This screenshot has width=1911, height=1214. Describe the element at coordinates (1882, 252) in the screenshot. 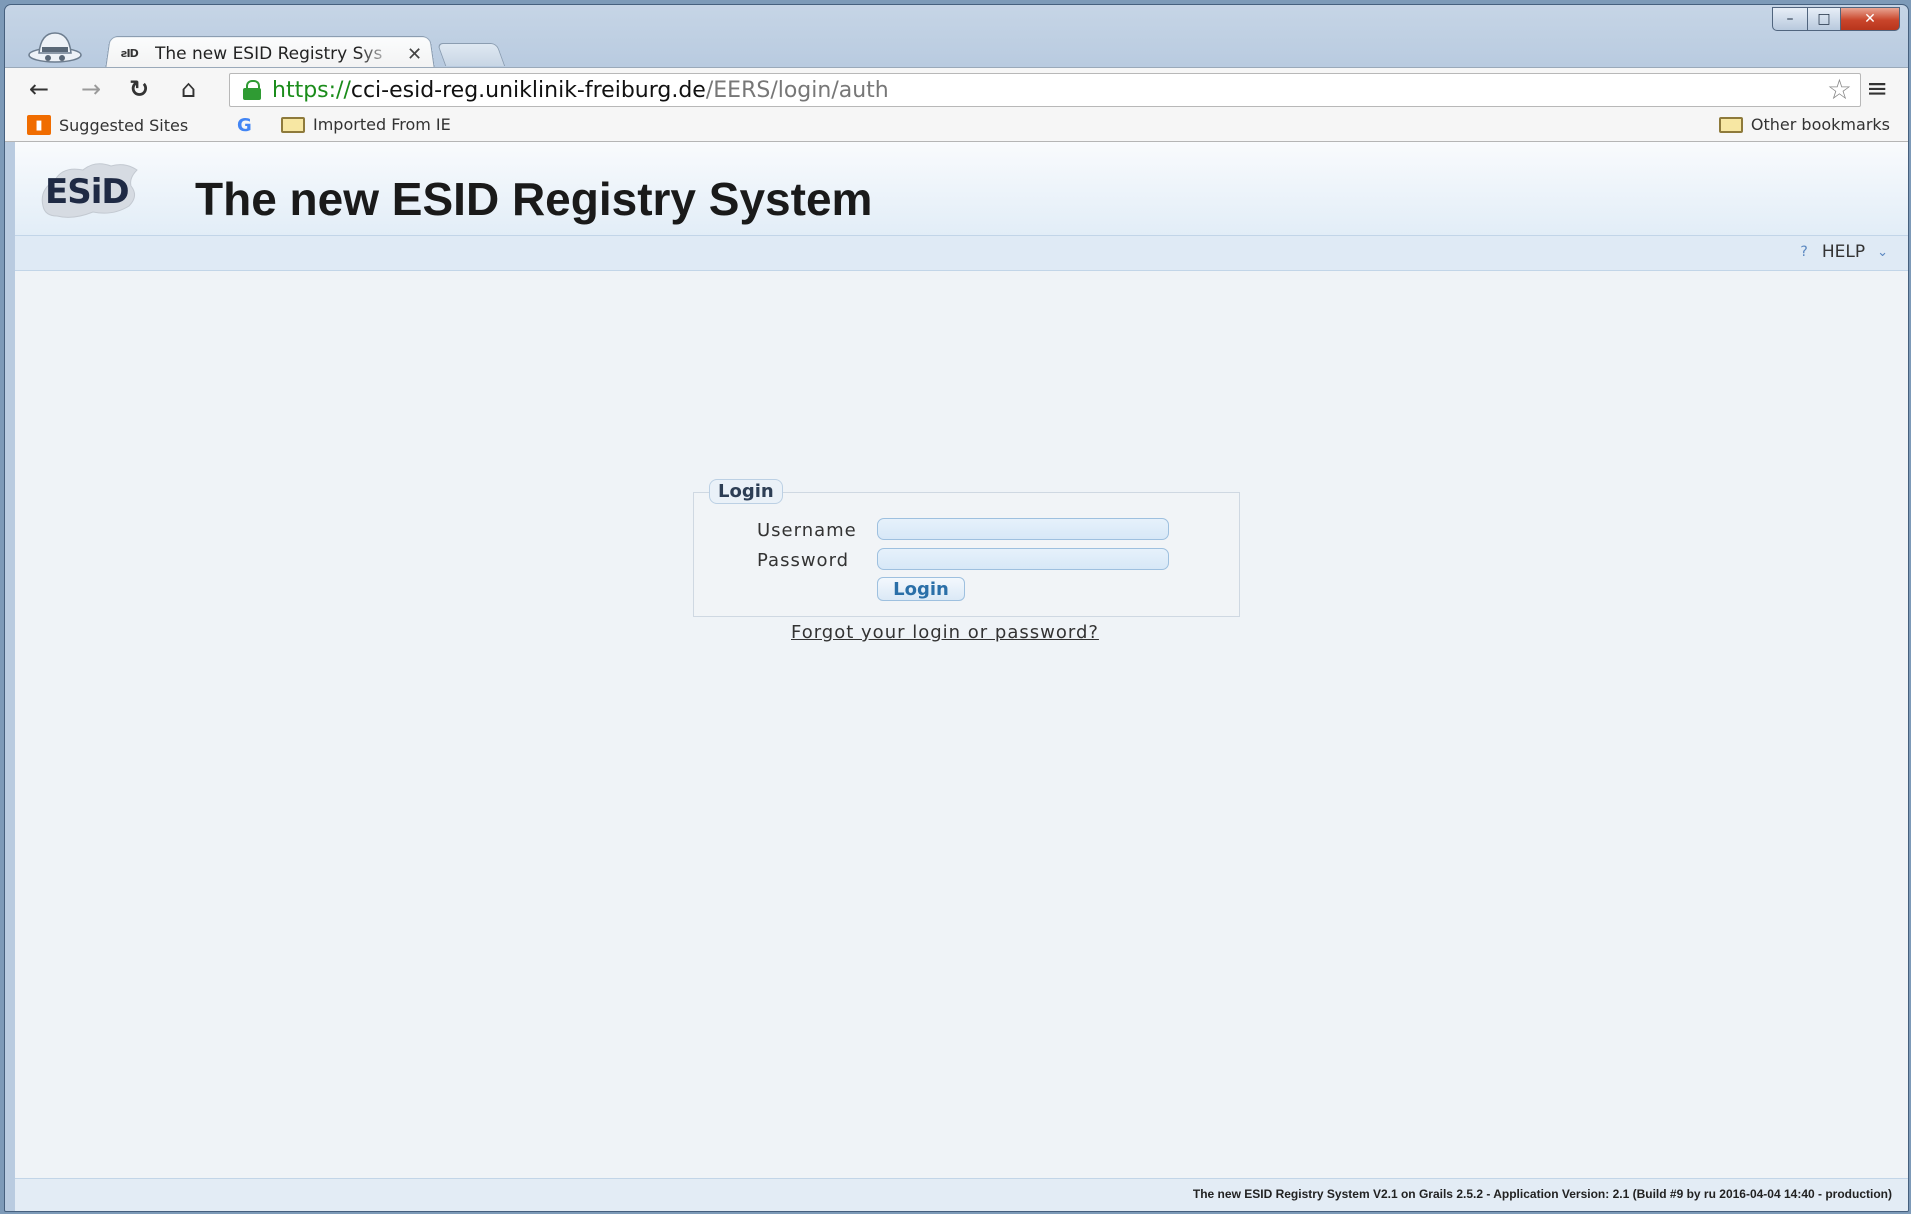

I see `chevron-down-icon: ⌄` at that location.